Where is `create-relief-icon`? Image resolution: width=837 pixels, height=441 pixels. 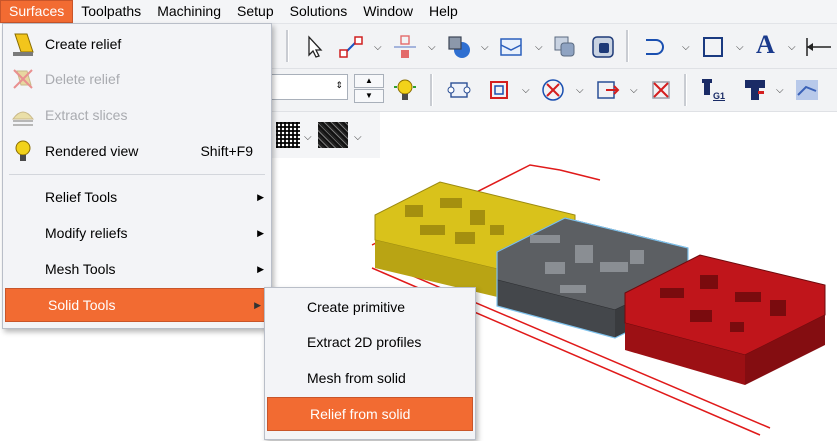 create-relief-icon is located at coordinates (23, 44).